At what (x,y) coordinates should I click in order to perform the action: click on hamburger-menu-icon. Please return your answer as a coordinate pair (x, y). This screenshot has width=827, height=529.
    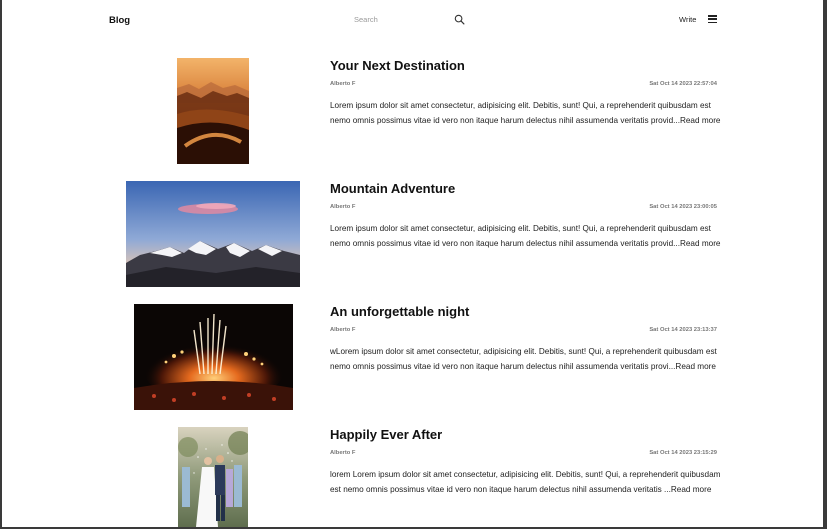
    Looking at the image, I should click on (712, 19).